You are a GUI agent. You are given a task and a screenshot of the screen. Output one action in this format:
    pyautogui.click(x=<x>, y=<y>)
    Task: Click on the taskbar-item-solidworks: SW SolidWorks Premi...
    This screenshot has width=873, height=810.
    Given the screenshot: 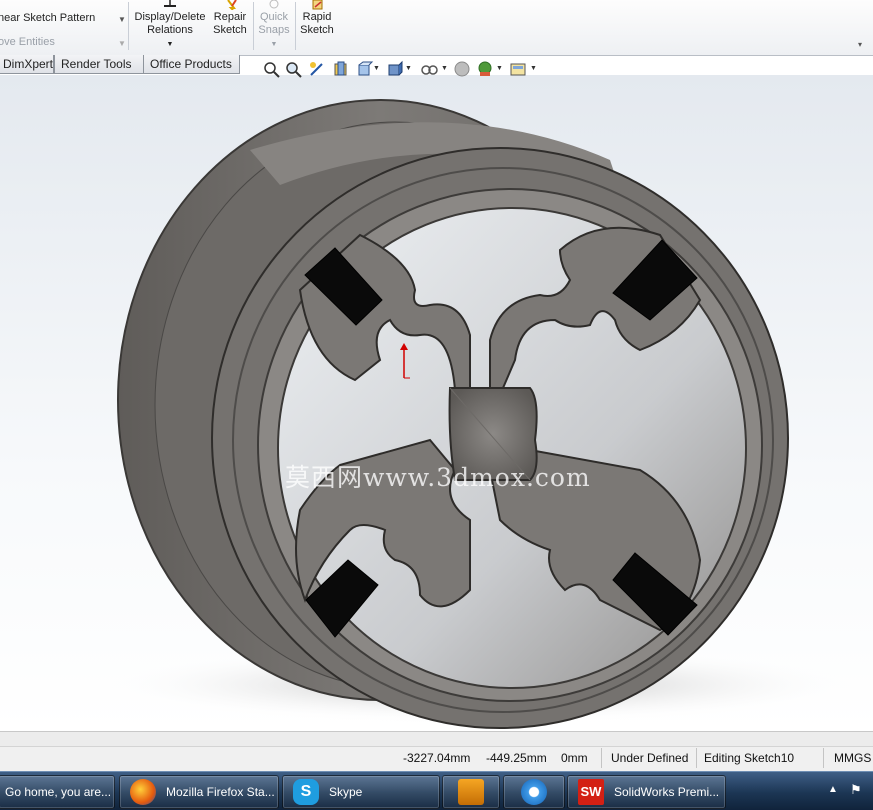 What is the action you would take?
    pyautogui.click(x=646, y=792)
    